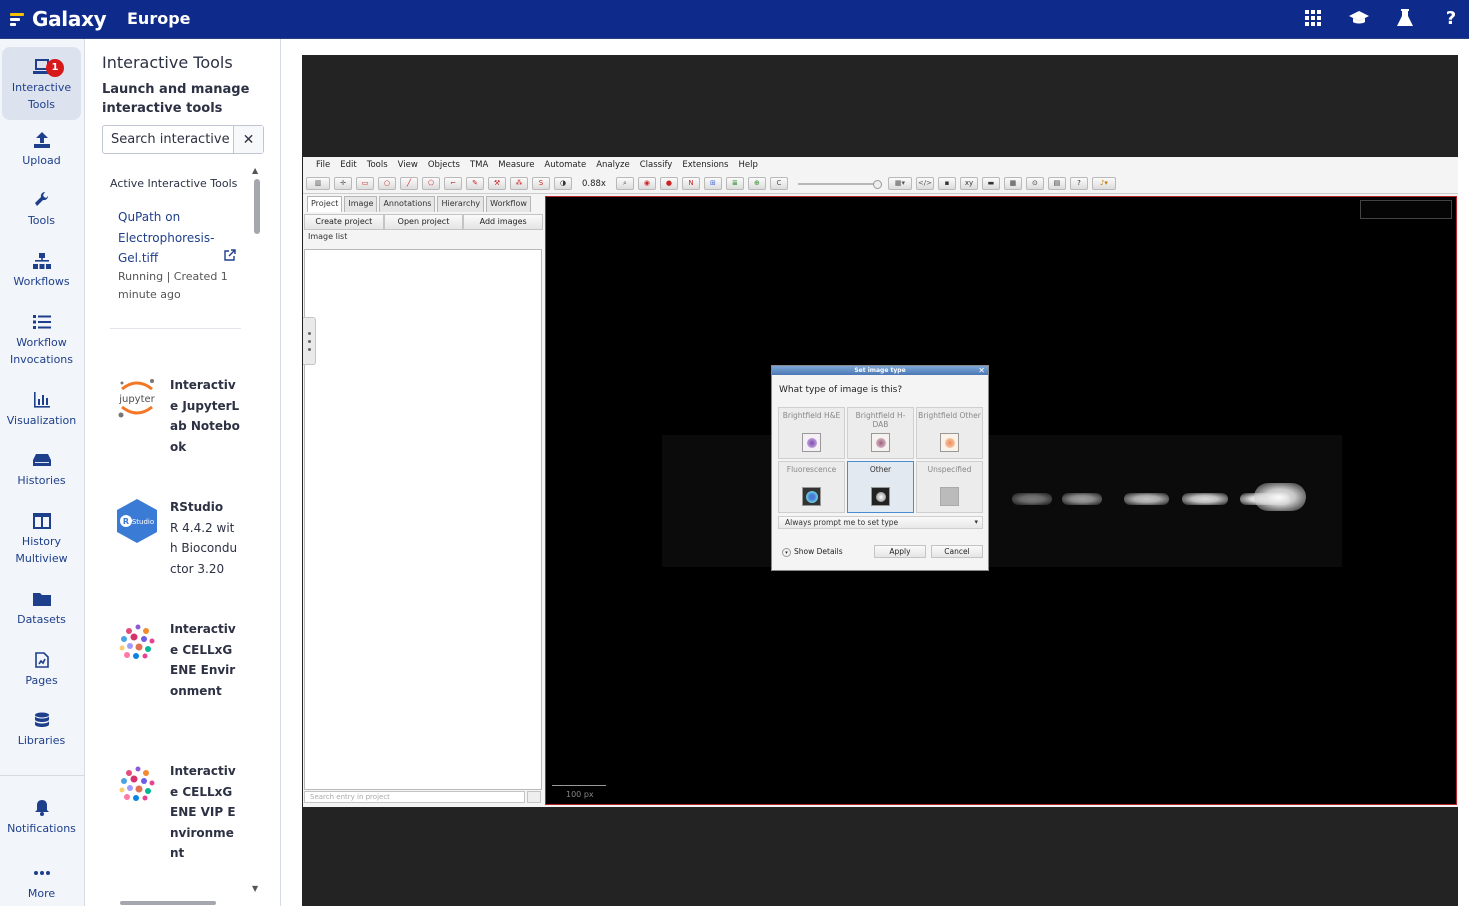 The width and height of the screenshot is (1469, 906). What do you see at coordinates (58, 19) in the screenshot?
I see `brand-link: Galaxy` at bounding box center [58, 19].